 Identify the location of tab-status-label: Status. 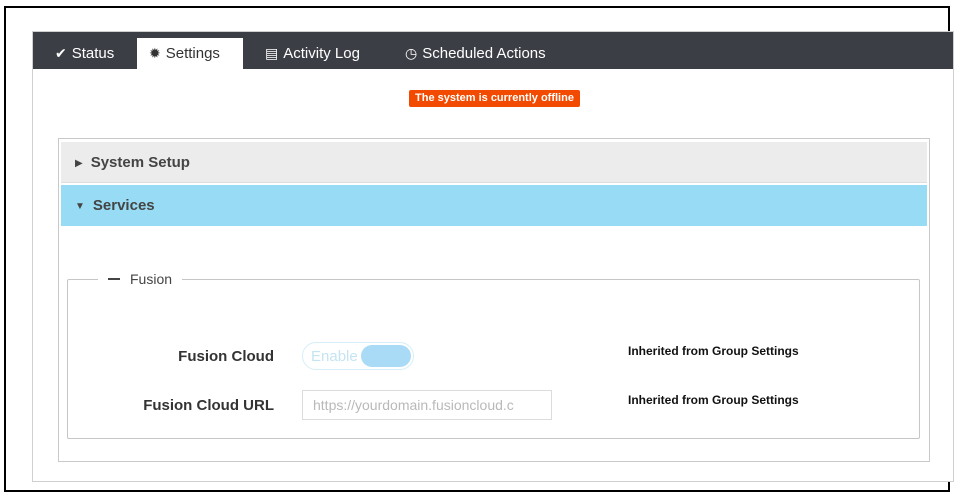
(93, 53).